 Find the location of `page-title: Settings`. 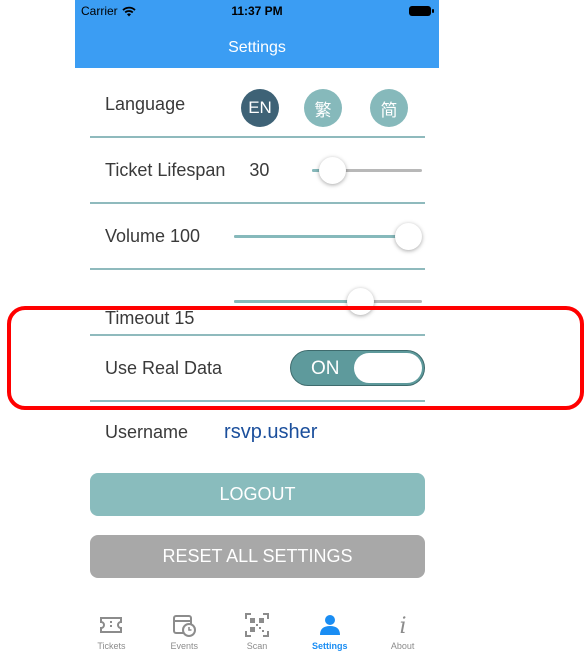

page-title: Settings is located at coordinates (257, 47).